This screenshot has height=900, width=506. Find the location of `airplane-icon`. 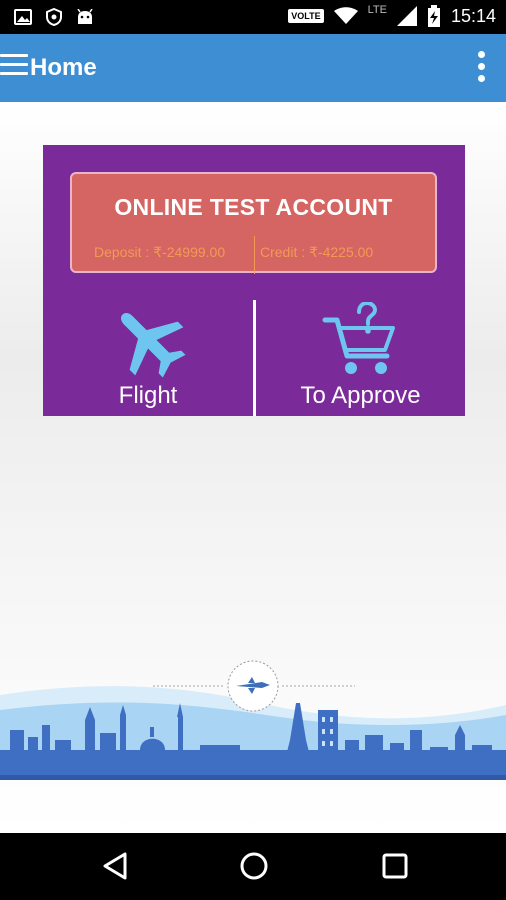

airplane-icon is located at coordinates (153, 345).